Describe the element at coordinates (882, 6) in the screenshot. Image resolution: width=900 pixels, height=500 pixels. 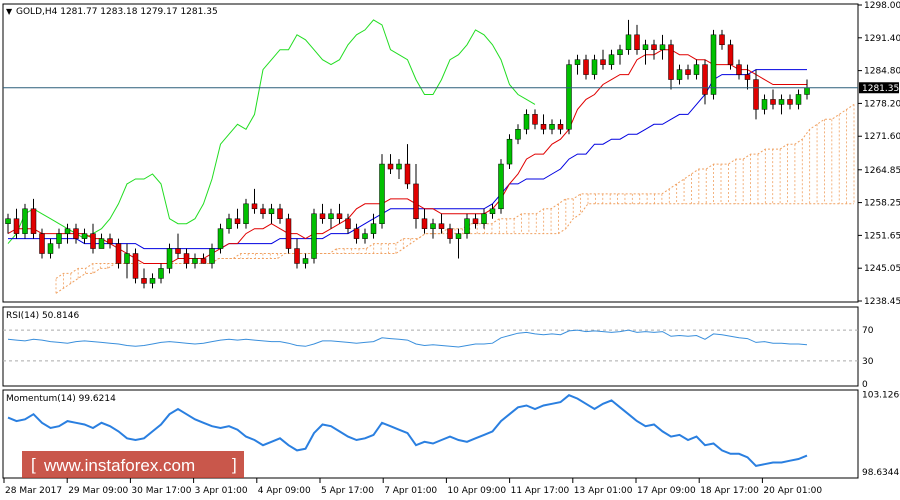
I see `price-tick-label: 1298.00` at that location.